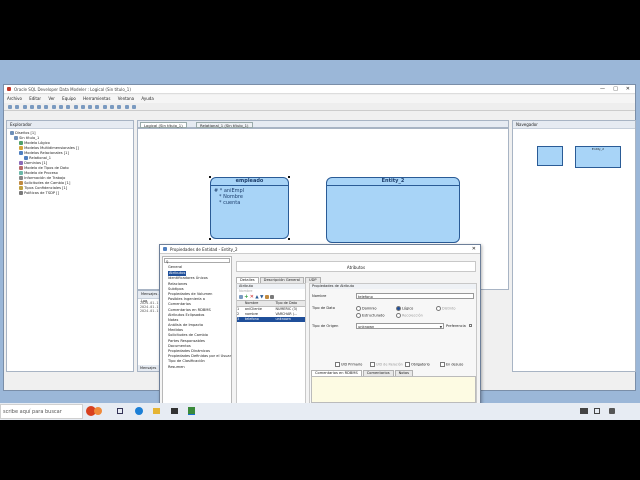 The width and height of the screenshot is (640, 480). I want to click on column-header, so click(241, 303).